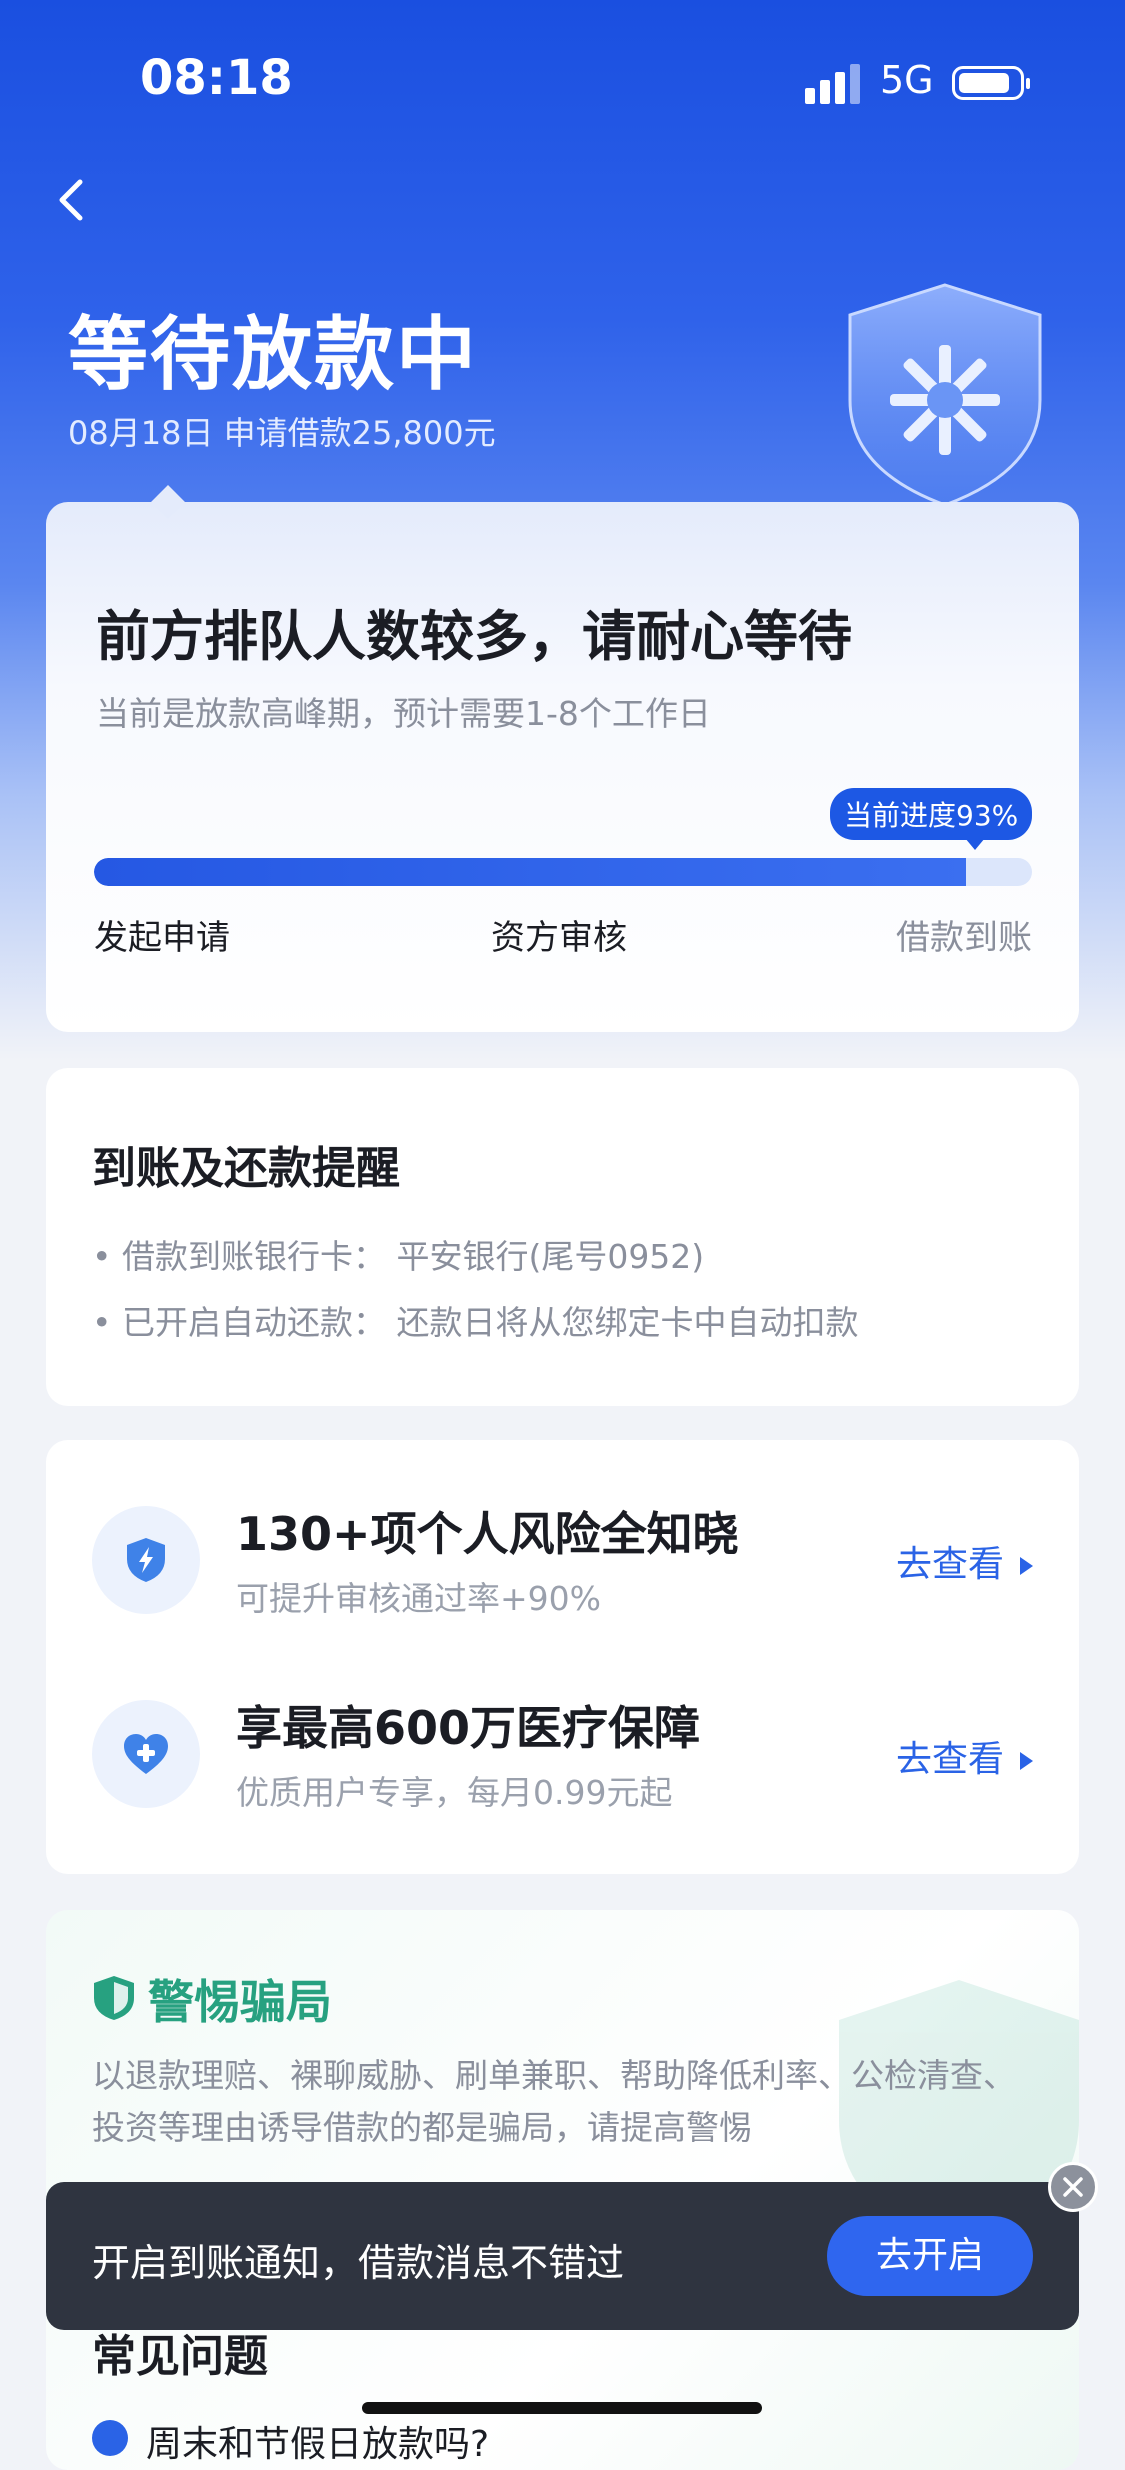  I want to click on toast-text: 开启到账通知，借款消息不错过, so click(358, 2263).